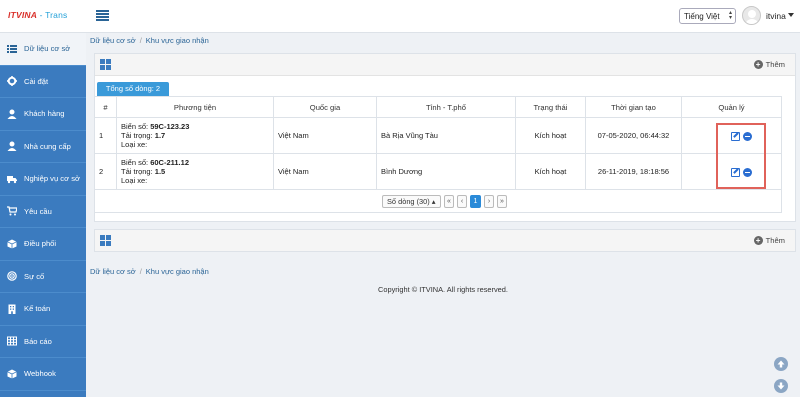 This screenshot has width=800, height=397. What do you see at coordinates (105, 64) in the screenshot?
I see `grid-icon` at bounding box center [105, 64].